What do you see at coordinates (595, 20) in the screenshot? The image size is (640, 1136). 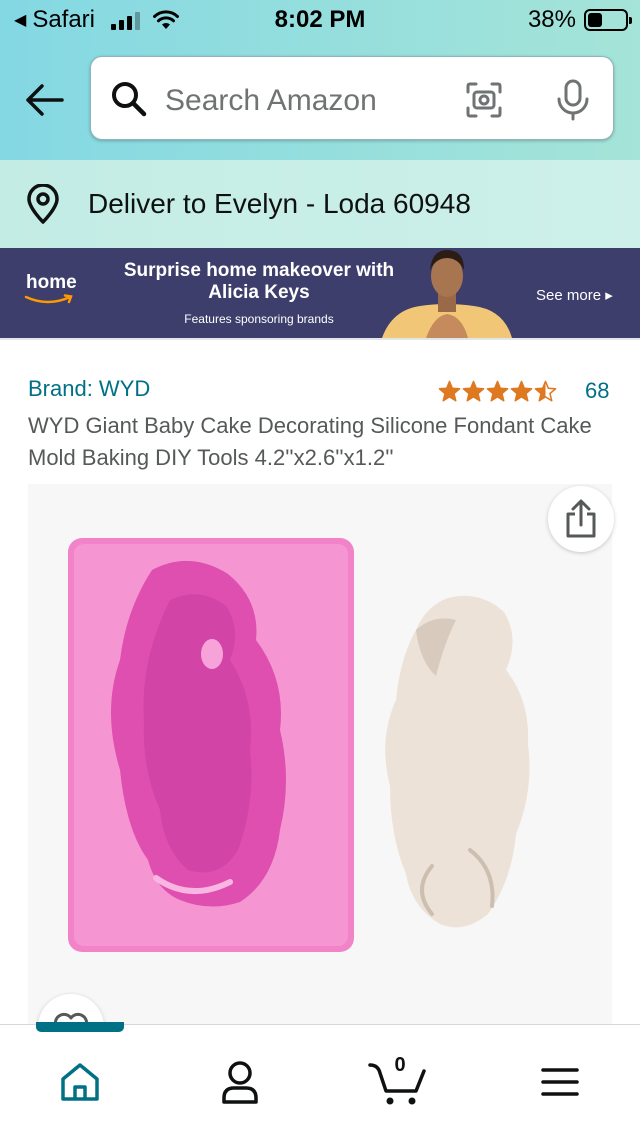 I see `battery-fill` at bounding box center [595, 20].